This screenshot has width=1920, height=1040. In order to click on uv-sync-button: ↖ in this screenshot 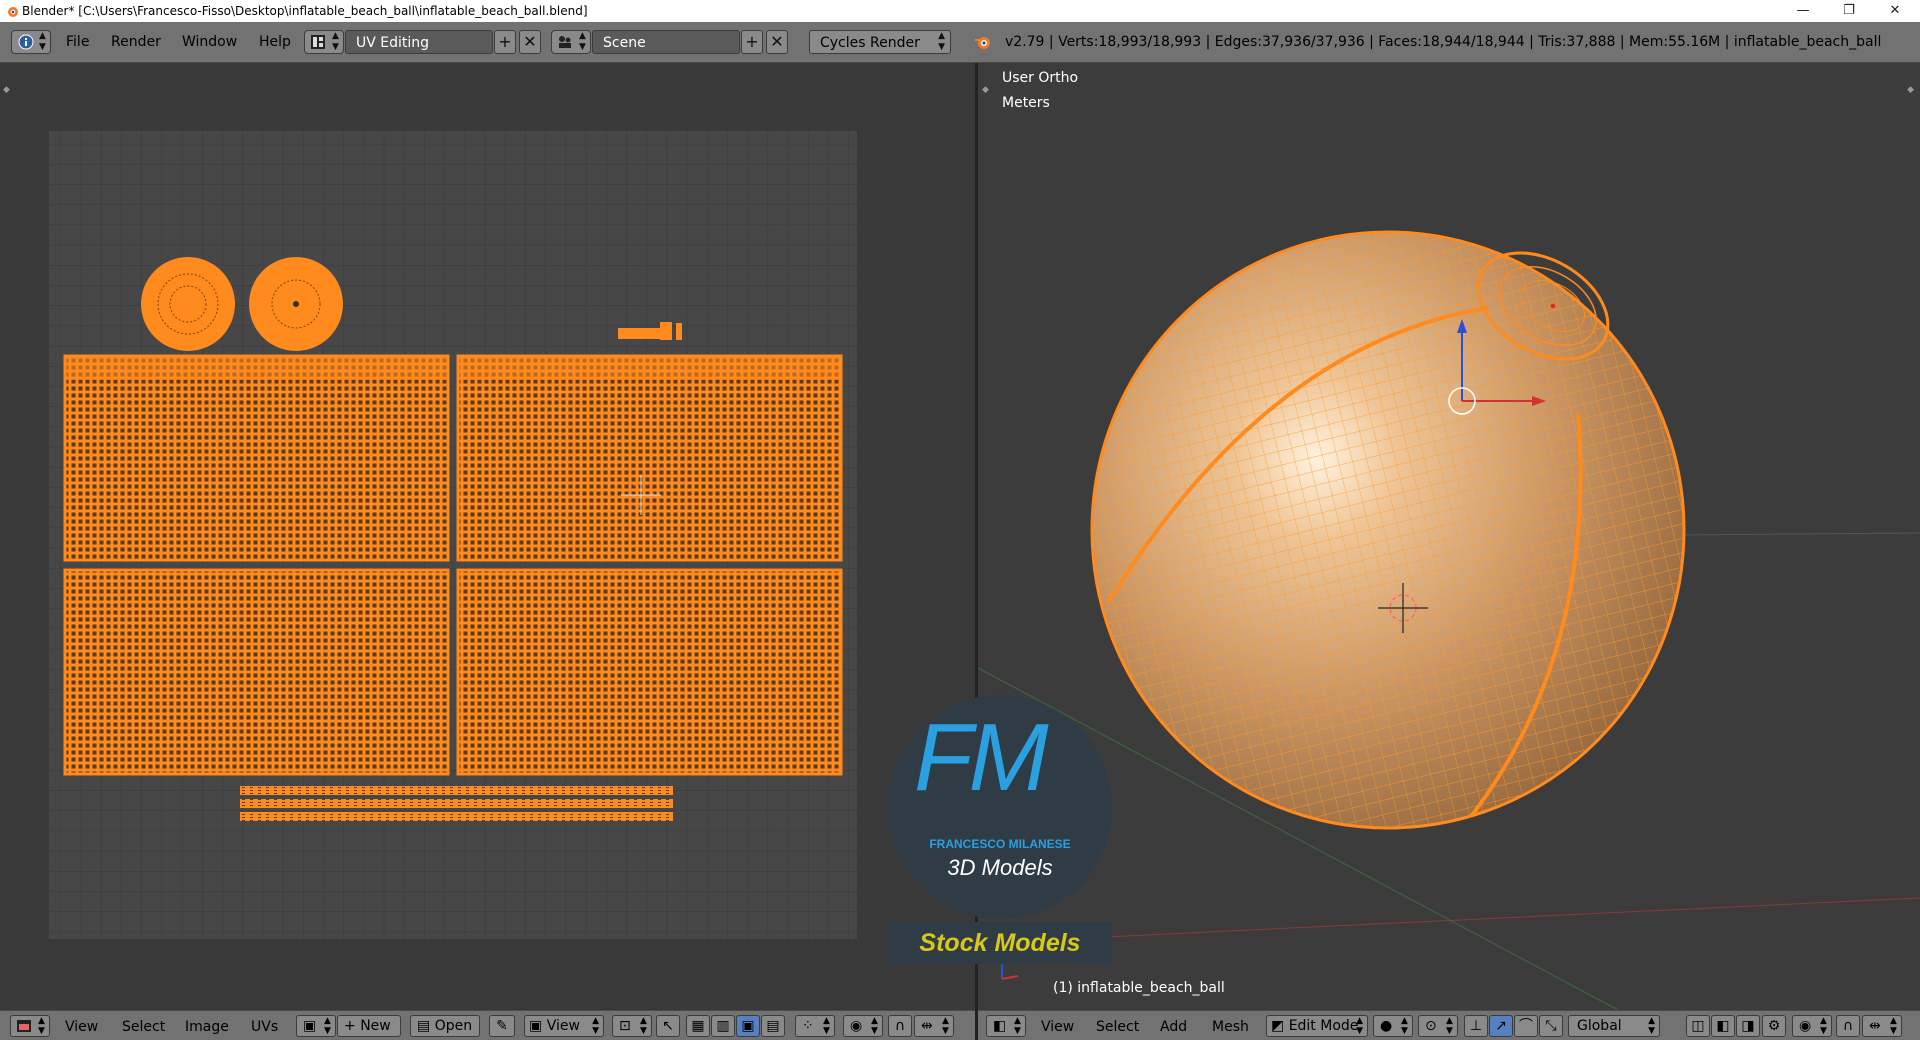, I will do `click(668, 1026)`.